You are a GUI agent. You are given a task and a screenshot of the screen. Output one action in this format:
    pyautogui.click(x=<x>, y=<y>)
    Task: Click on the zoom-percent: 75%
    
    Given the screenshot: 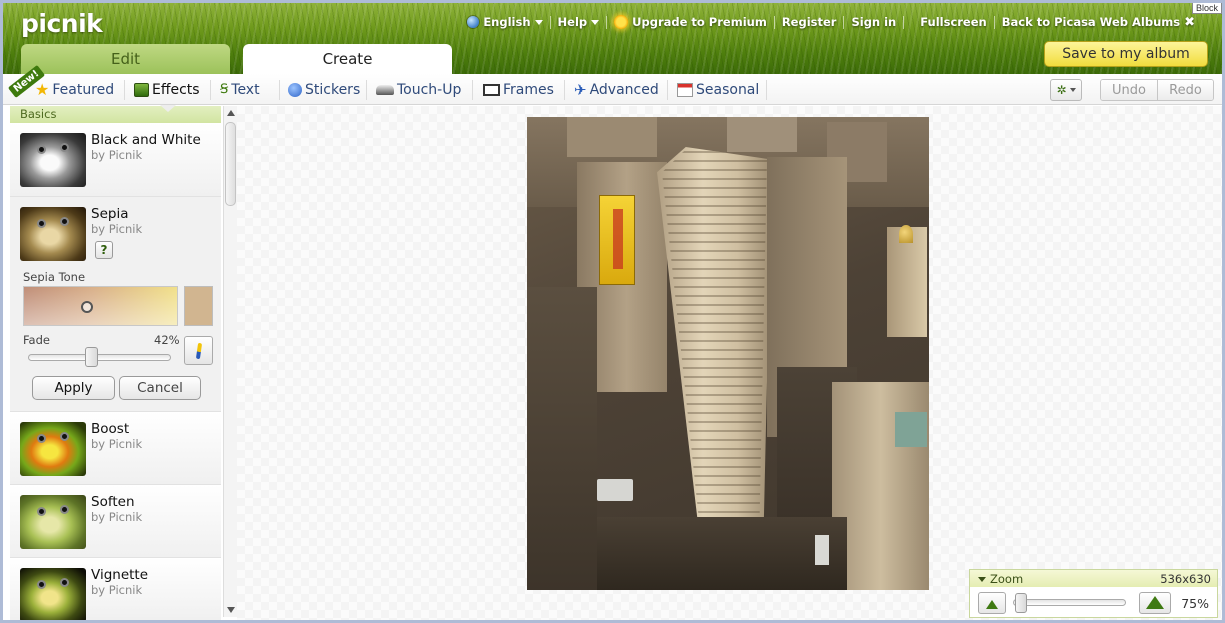 What is the action you would take?
    pyautogui.click(x=1195, y=603)
    